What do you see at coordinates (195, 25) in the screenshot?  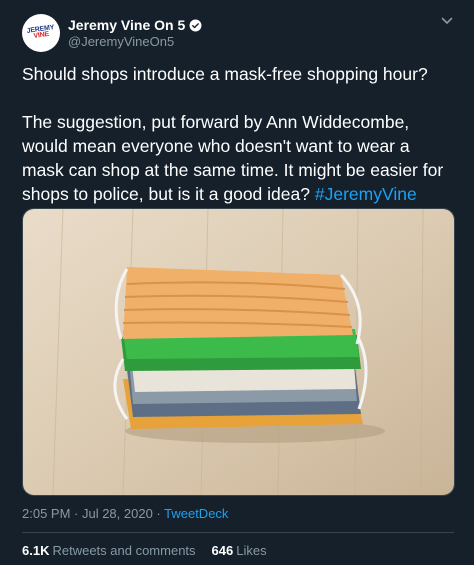 I see `verified-badge-icon` at bounding box center [195, 25].